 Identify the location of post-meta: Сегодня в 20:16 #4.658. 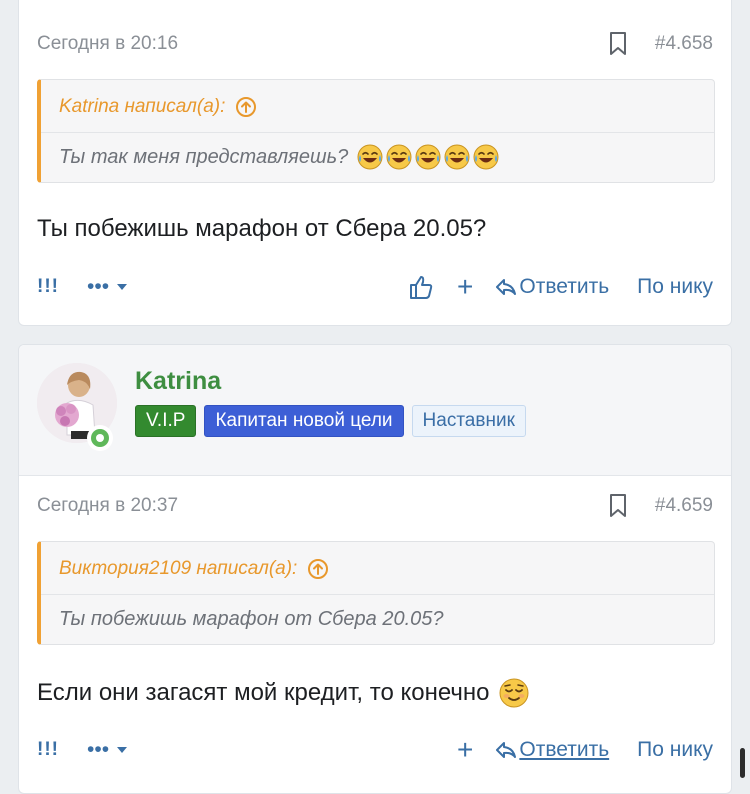
(375, 44).